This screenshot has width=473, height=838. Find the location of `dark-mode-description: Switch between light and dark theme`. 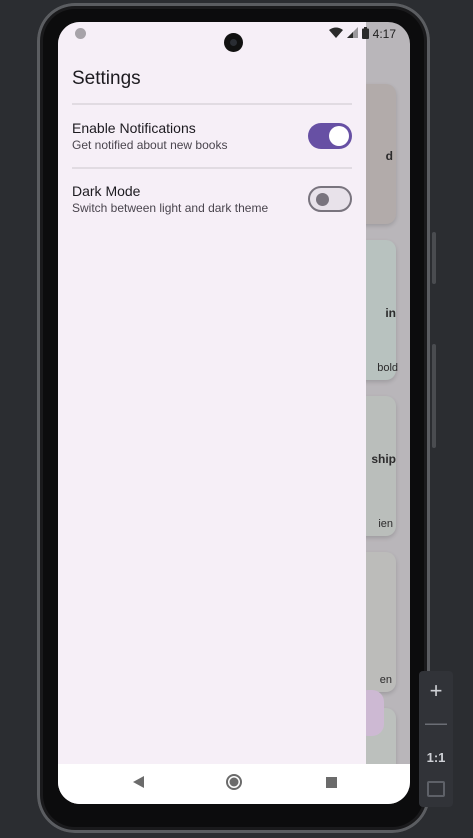

dark-mode-description: Switch between light and dark theme is located at coordinates (170, 208).